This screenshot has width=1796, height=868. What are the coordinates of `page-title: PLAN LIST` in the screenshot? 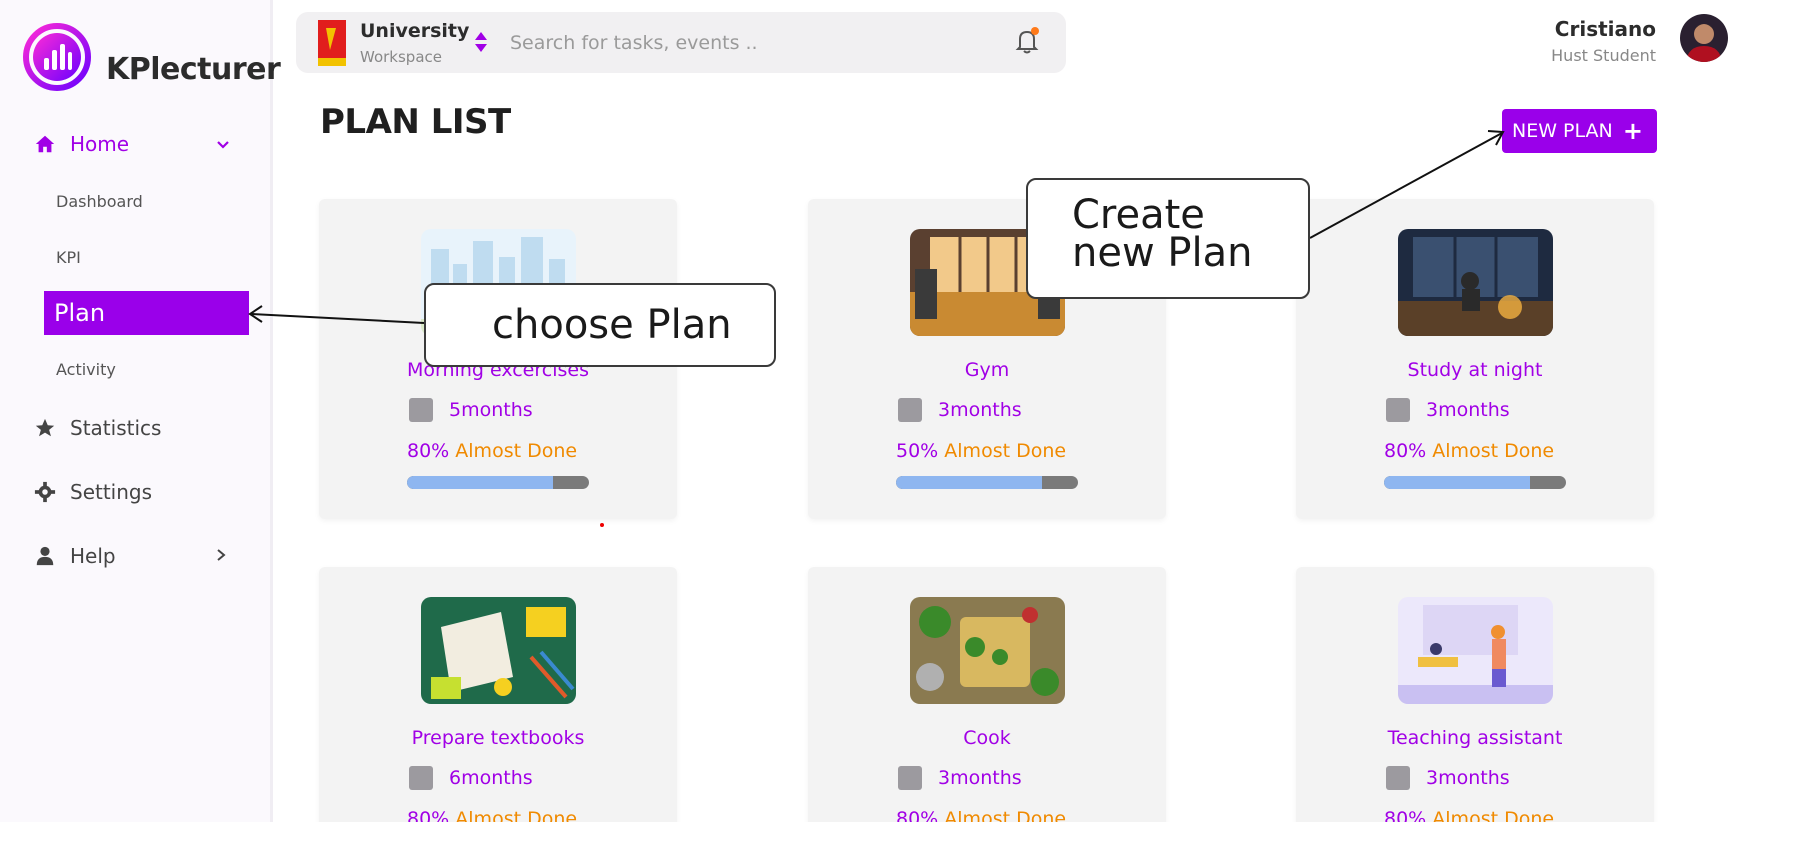 It's located at (415, 122).